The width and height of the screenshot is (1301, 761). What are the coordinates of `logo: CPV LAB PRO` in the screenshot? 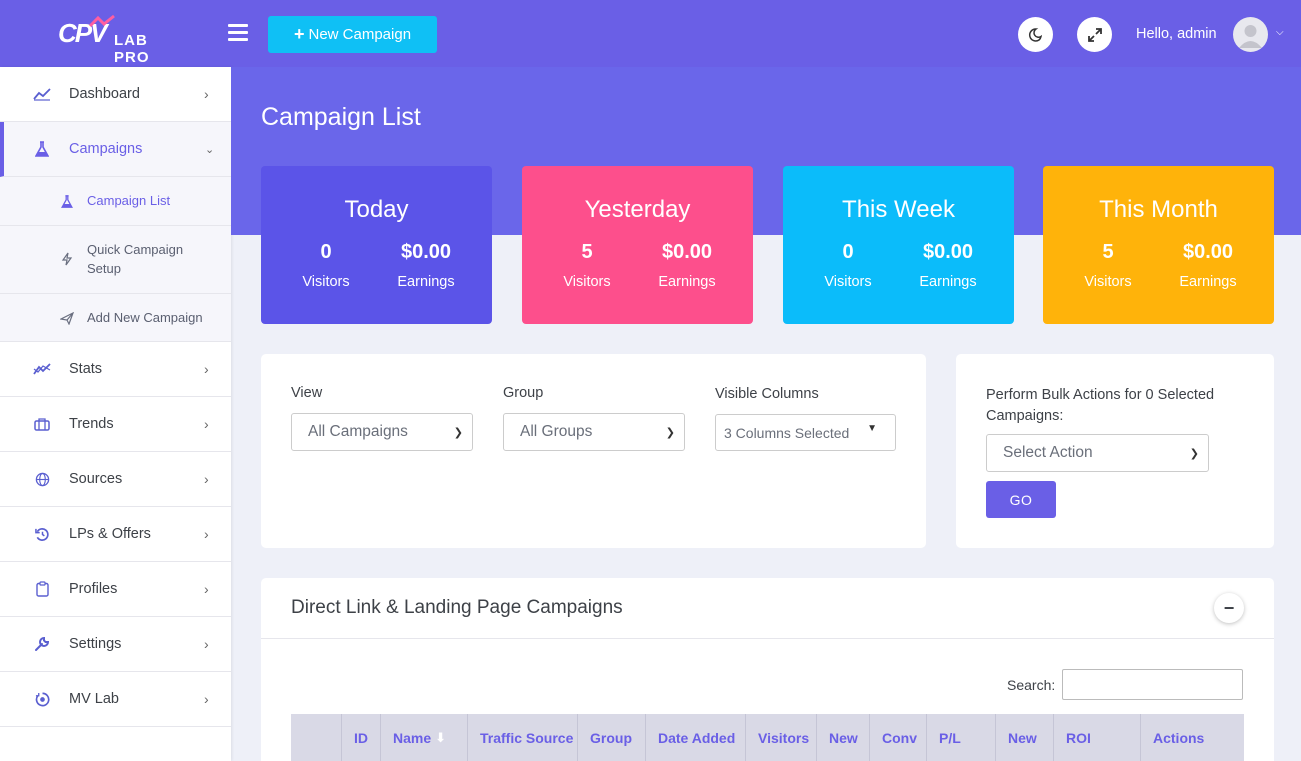 It's located at (123, 40).